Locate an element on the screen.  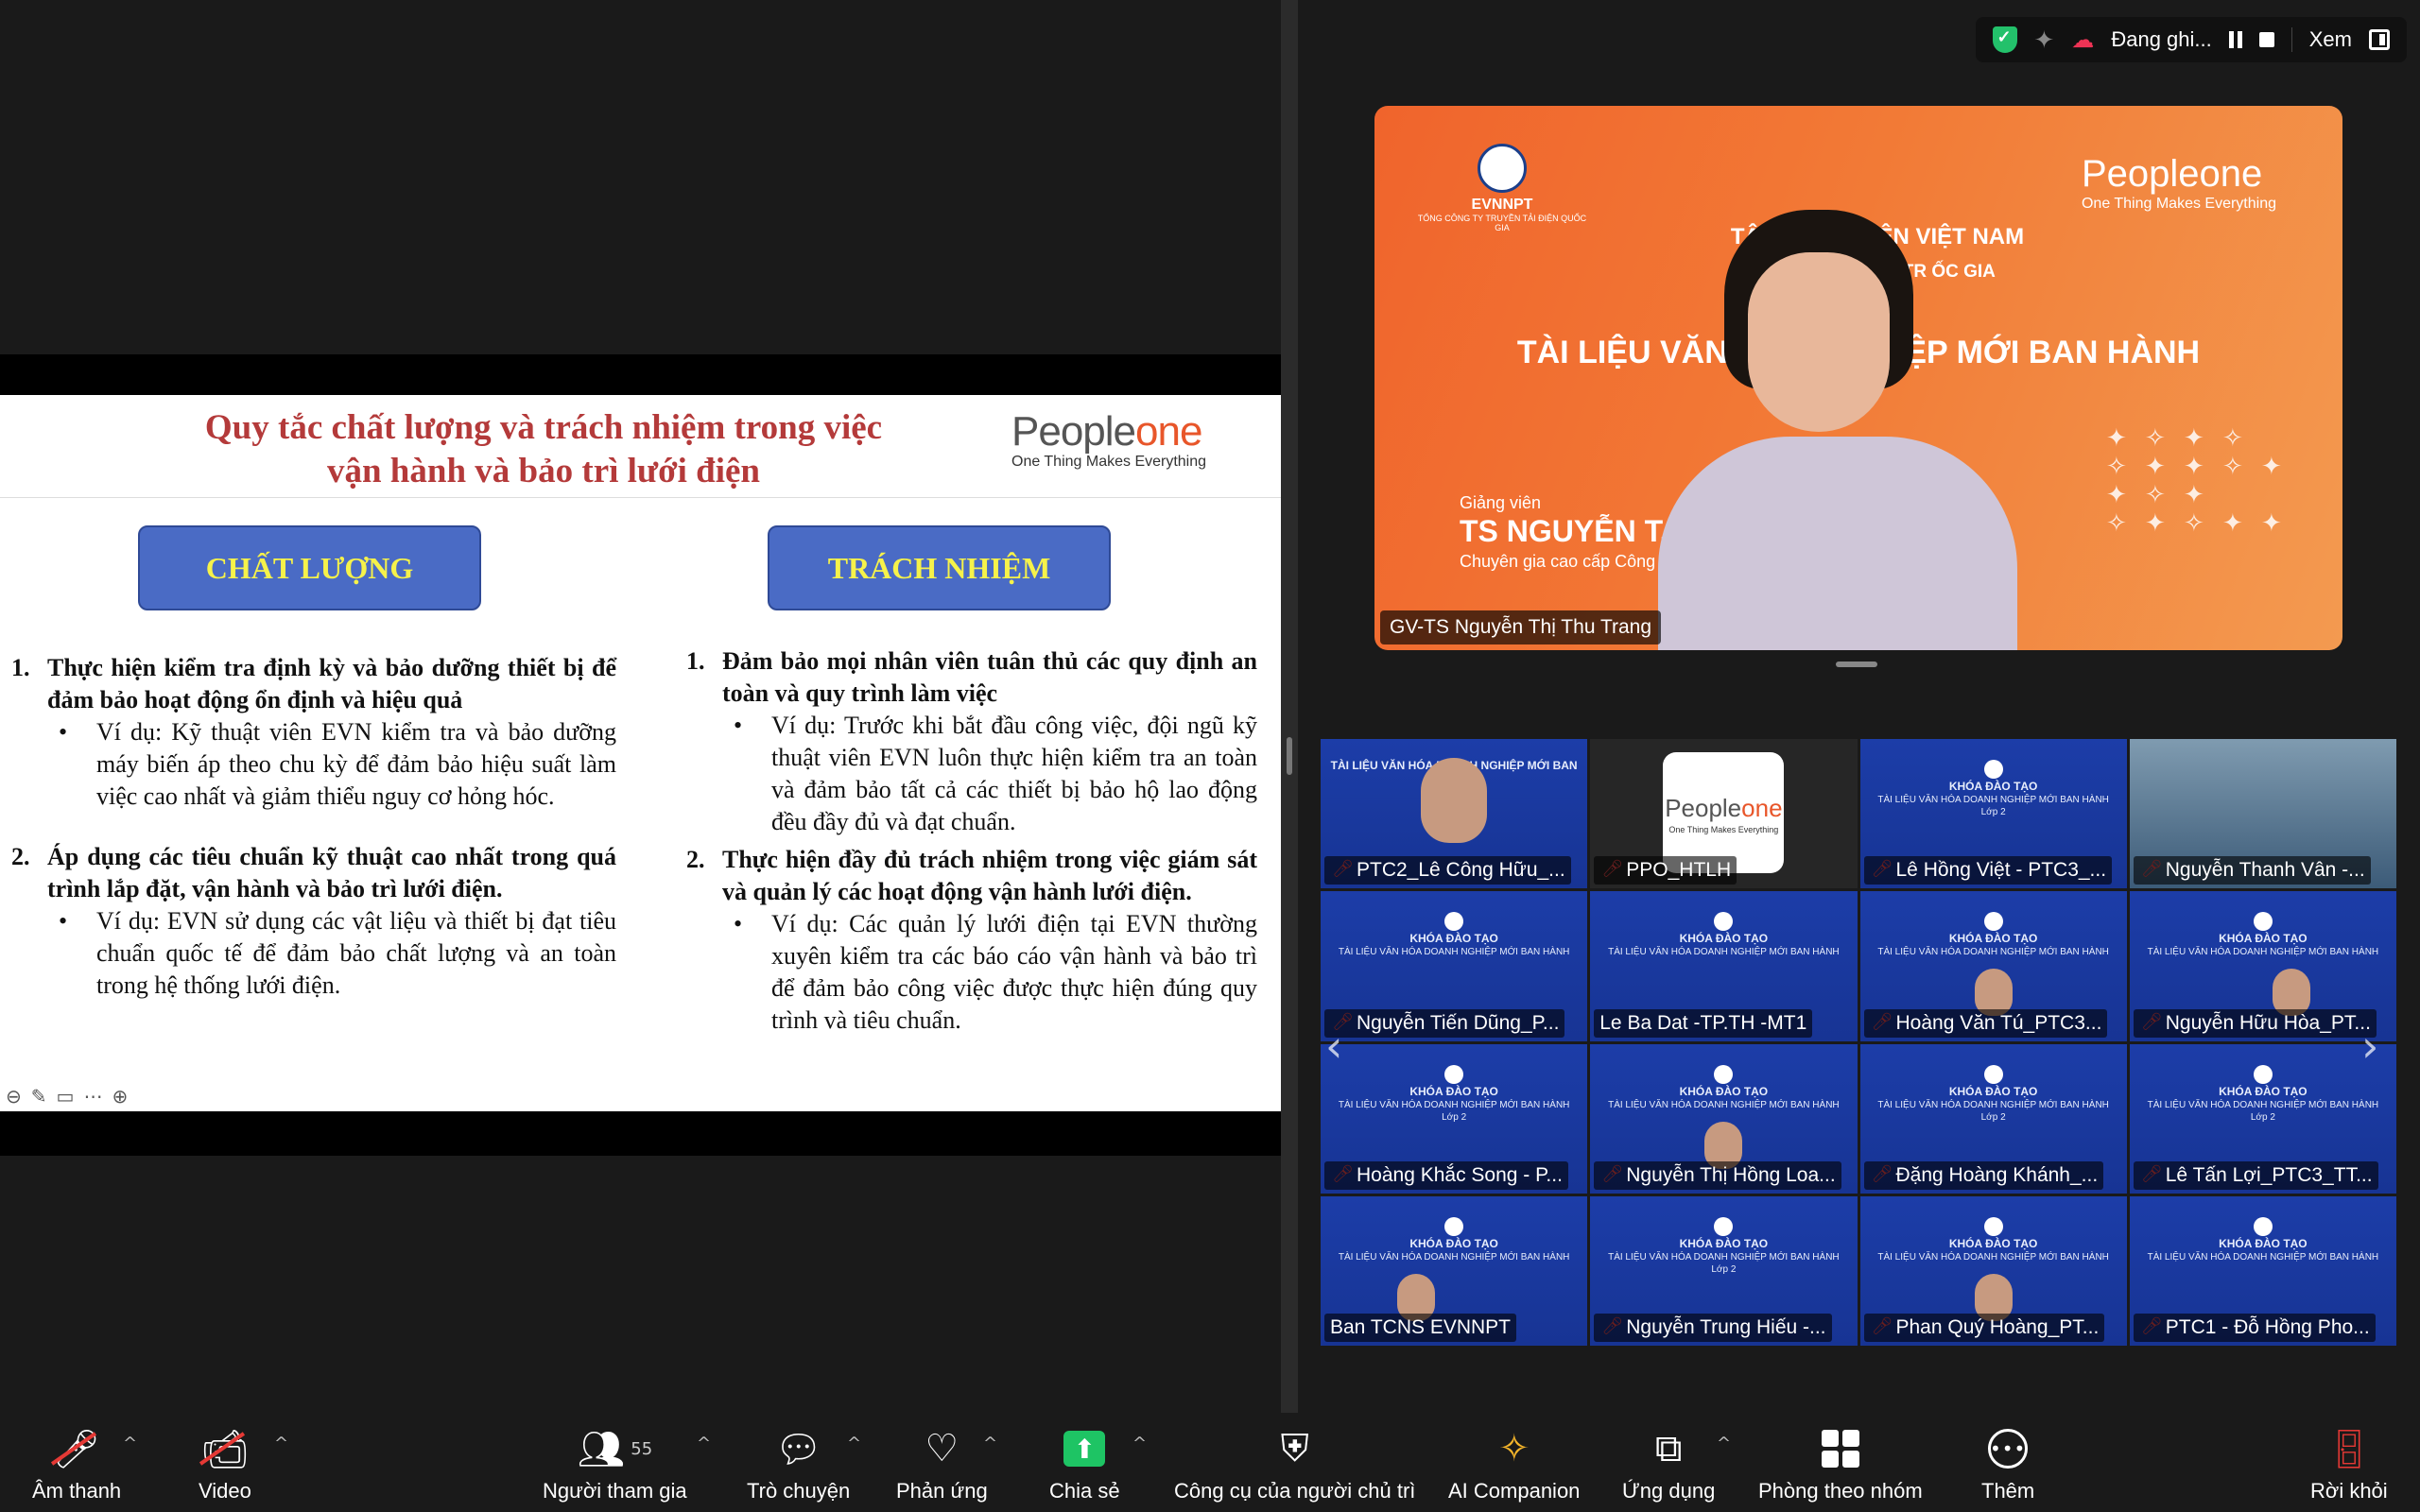
video-resize-handle is located at coordinates (1857, 664).